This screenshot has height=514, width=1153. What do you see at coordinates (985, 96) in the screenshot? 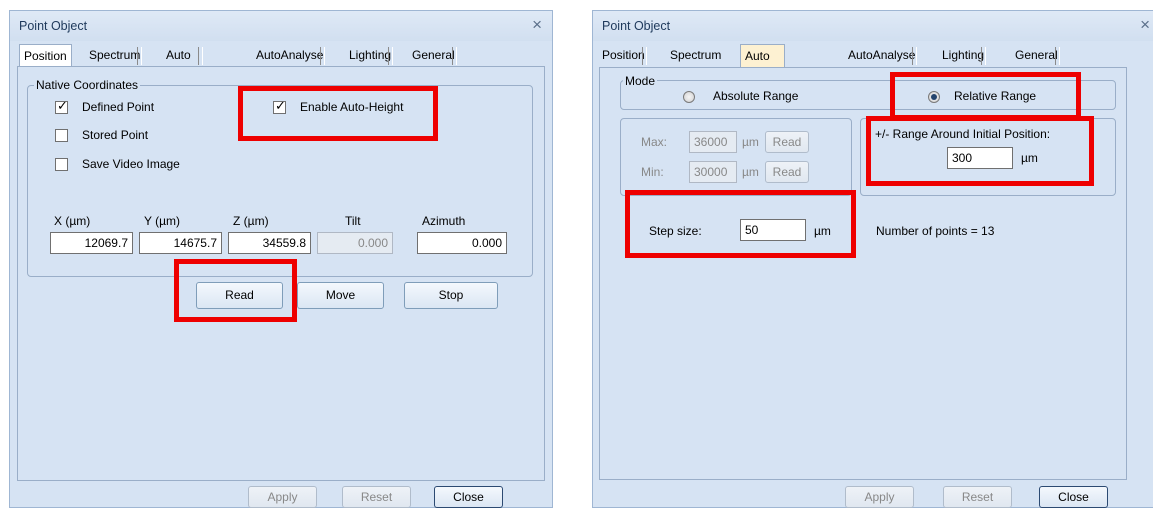
I see `highlight-relative-range` at bounding box center [985, 96].